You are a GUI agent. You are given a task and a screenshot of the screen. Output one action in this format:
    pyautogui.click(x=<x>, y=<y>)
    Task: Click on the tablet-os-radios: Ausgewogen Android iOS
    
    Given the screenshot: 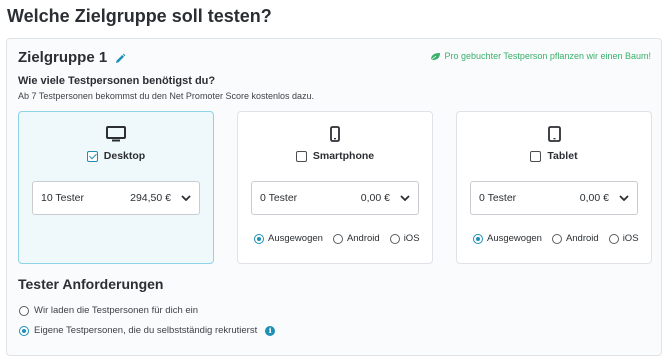 What is the action you would take?
    pyautogui.click(x=562, y=238)
    